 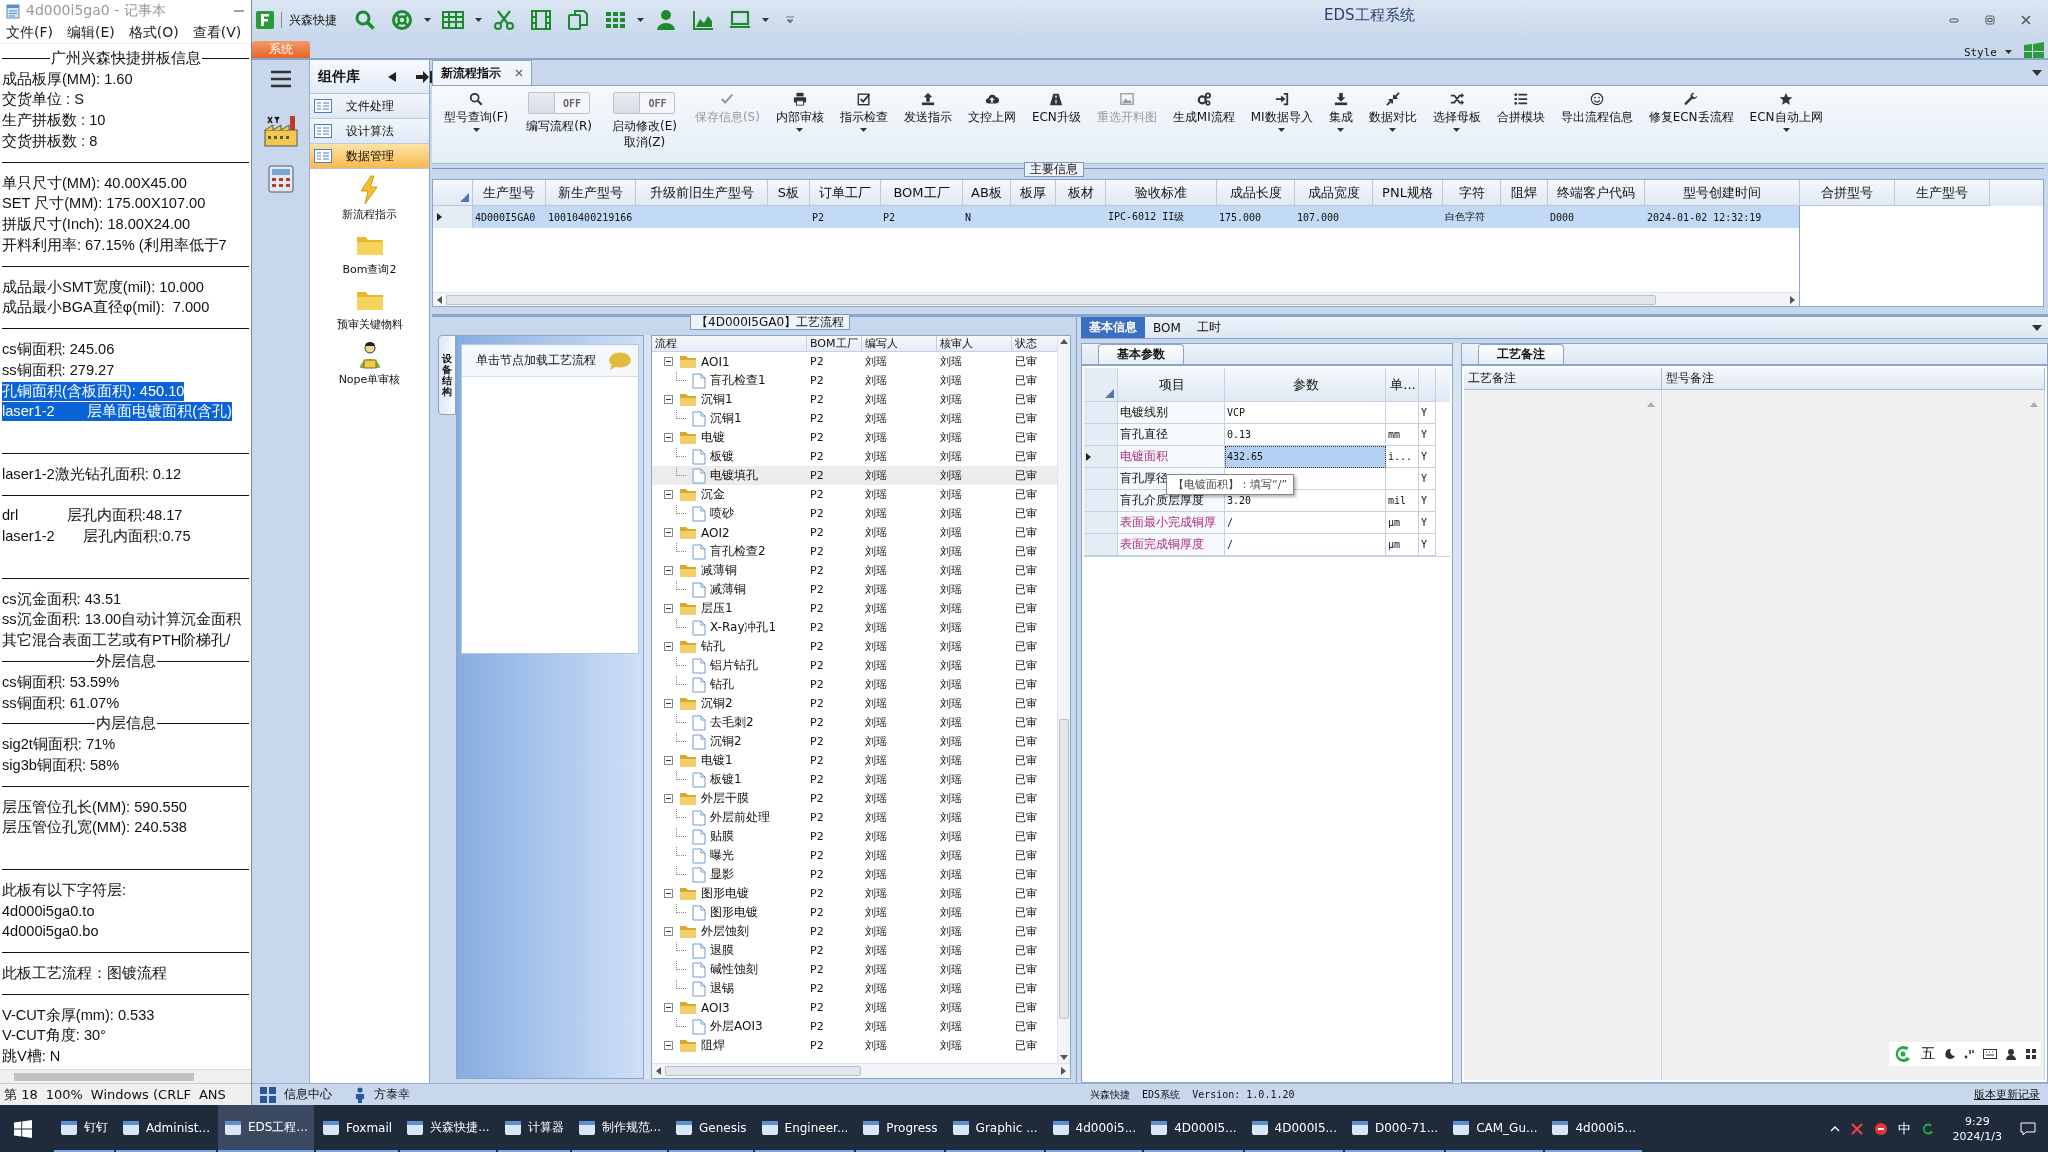 What do you see at coordinates (854, 855) in the screenshot?
I see `tree-row: 曝光 P2 刘瑶 刘瑶 已审` at bounding box center [854, 855].